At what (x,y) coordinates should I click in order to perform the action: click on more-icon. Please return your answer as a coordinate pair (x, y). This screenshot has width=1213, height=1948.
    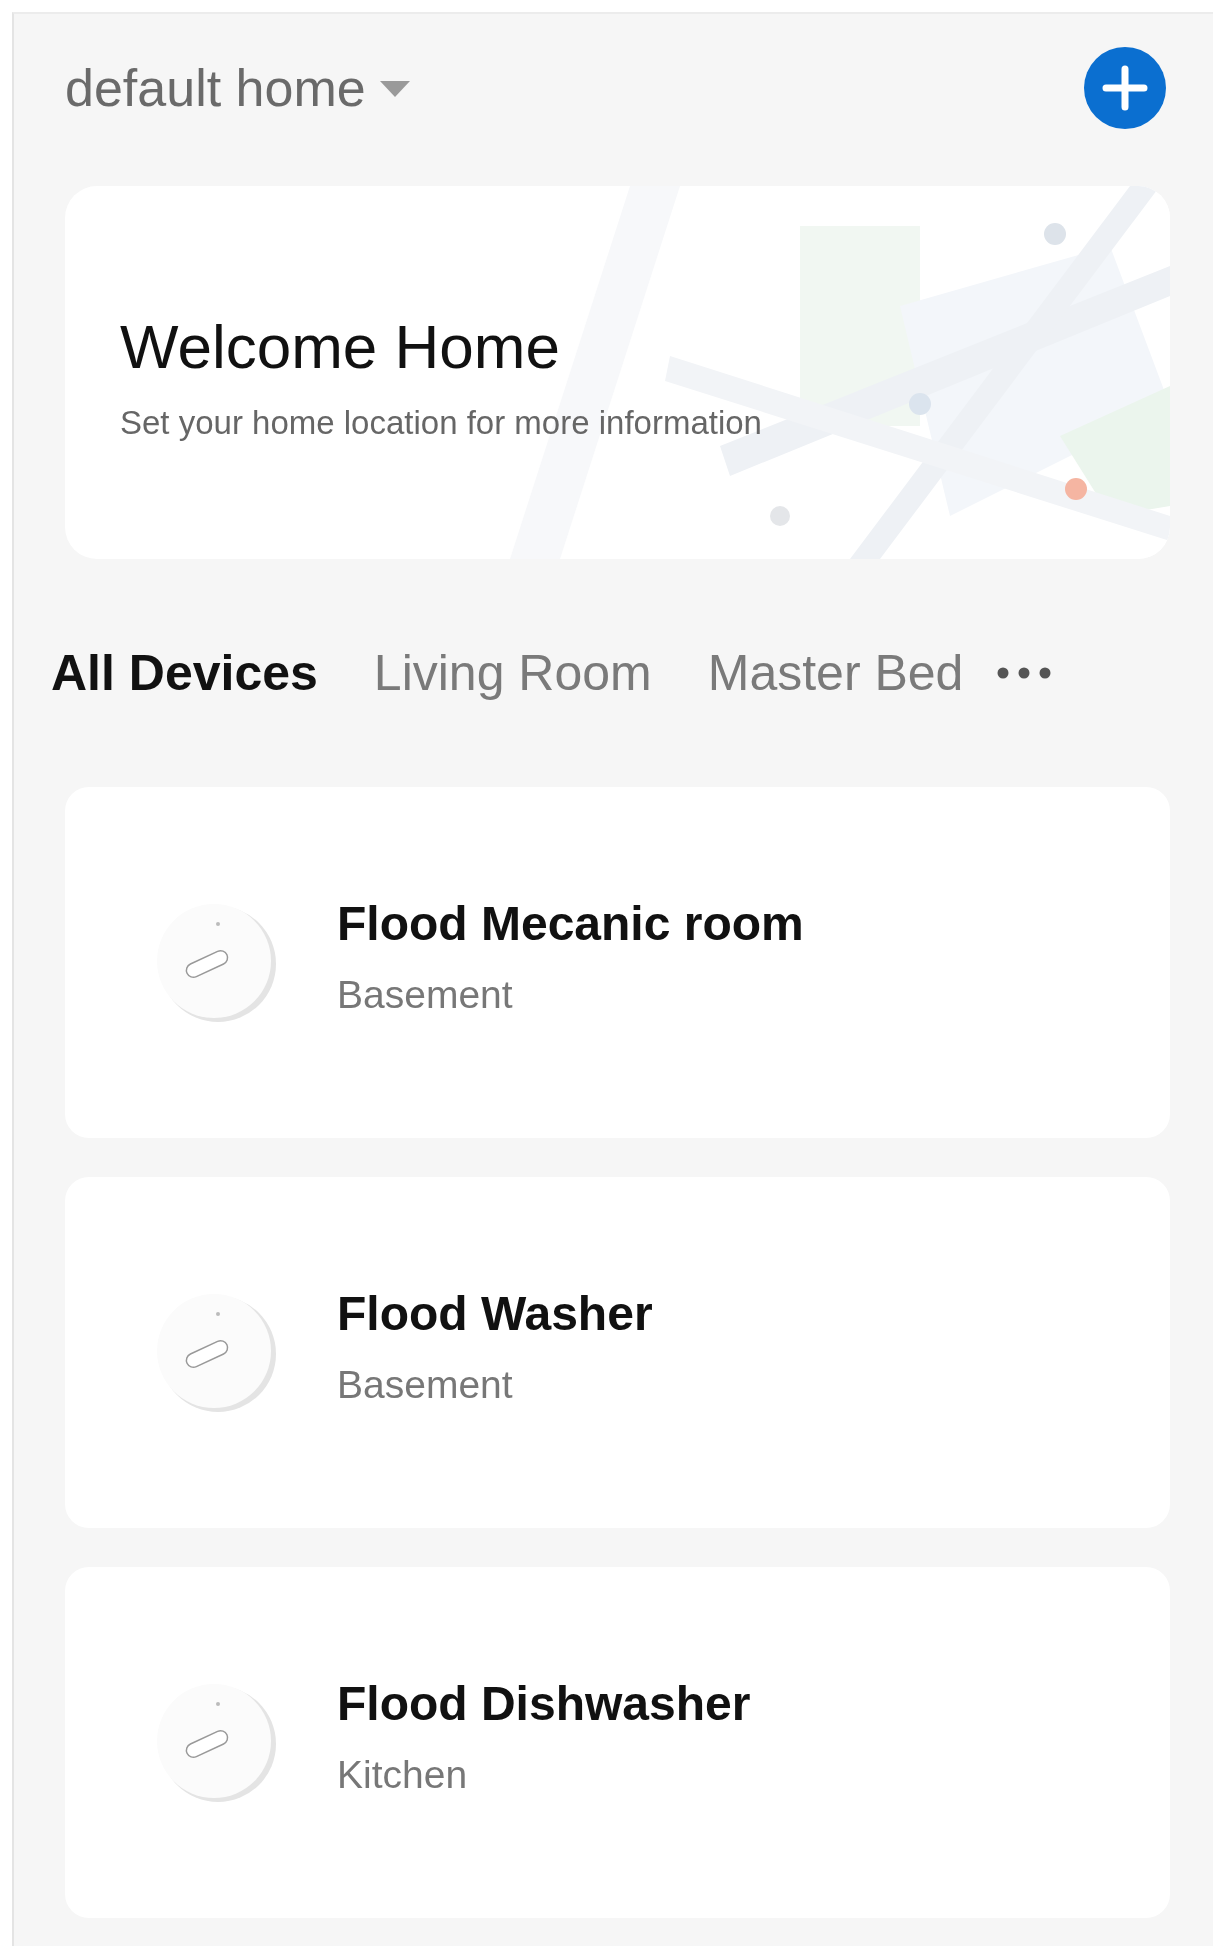
    Looking at the image, I should click on (1024, 673).